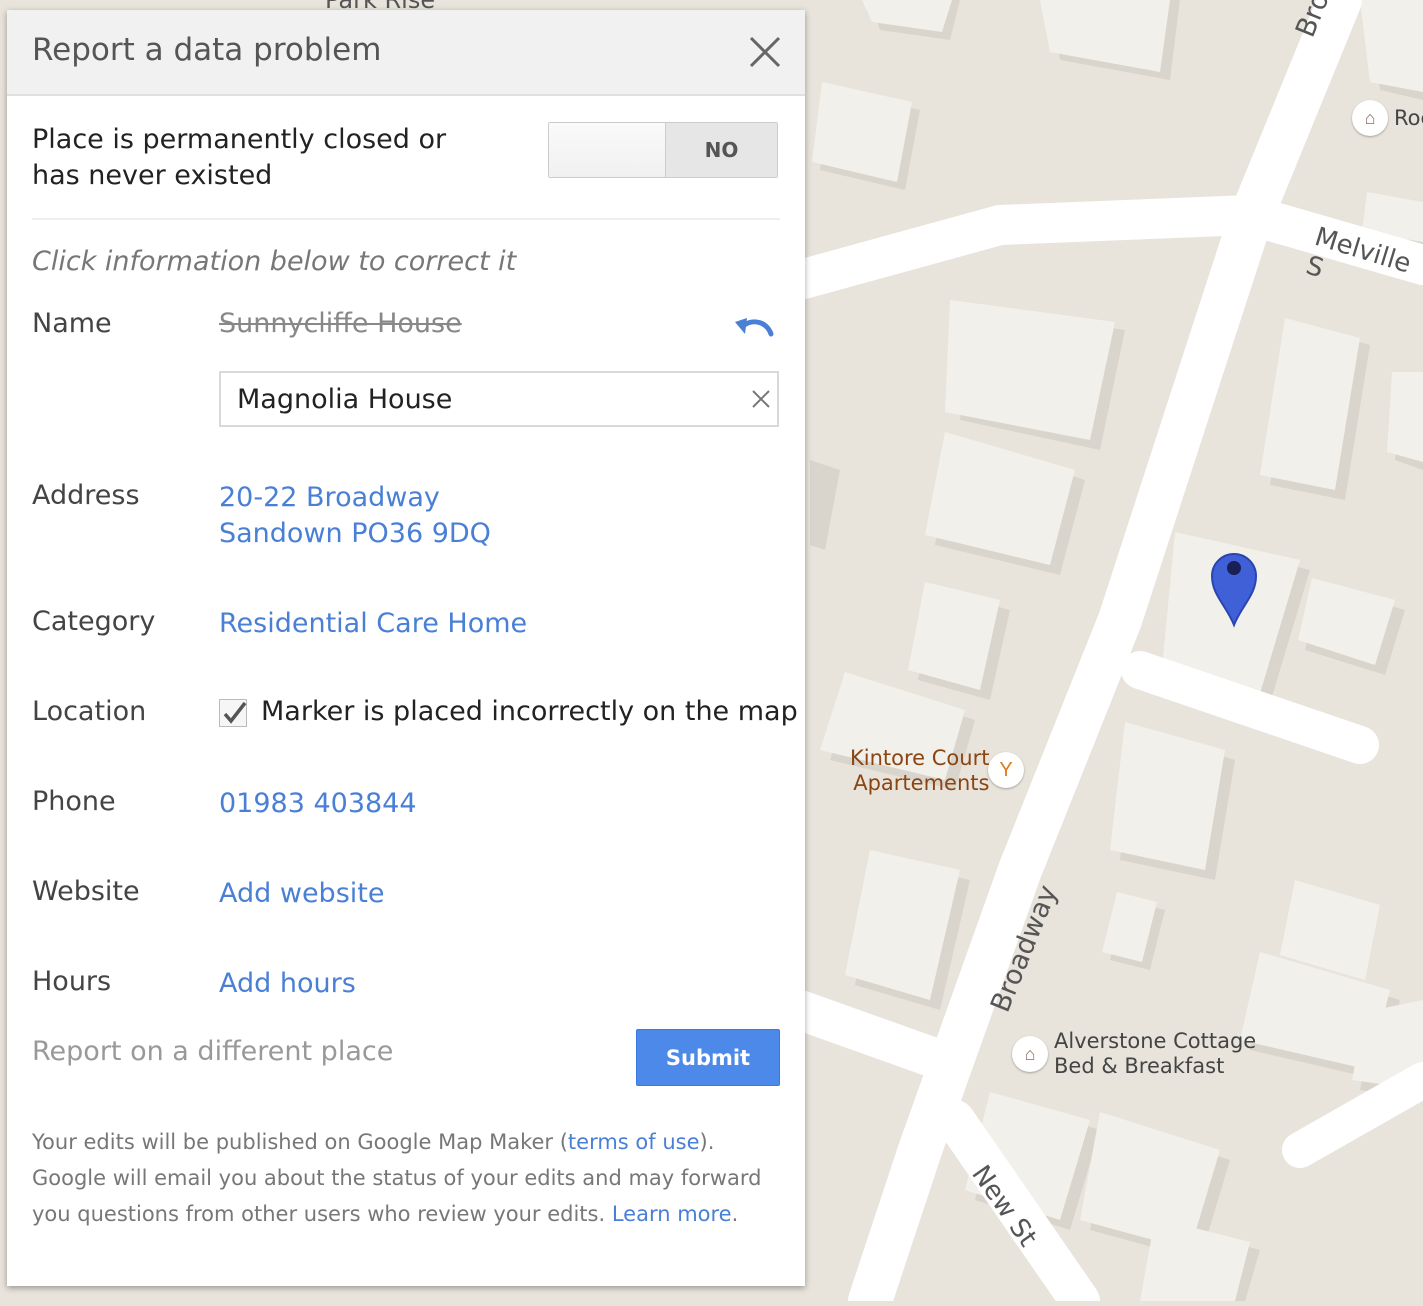 This screenshot has height=1306, width=1423. I want to click on phone-label: Phone, so click(74, 801).